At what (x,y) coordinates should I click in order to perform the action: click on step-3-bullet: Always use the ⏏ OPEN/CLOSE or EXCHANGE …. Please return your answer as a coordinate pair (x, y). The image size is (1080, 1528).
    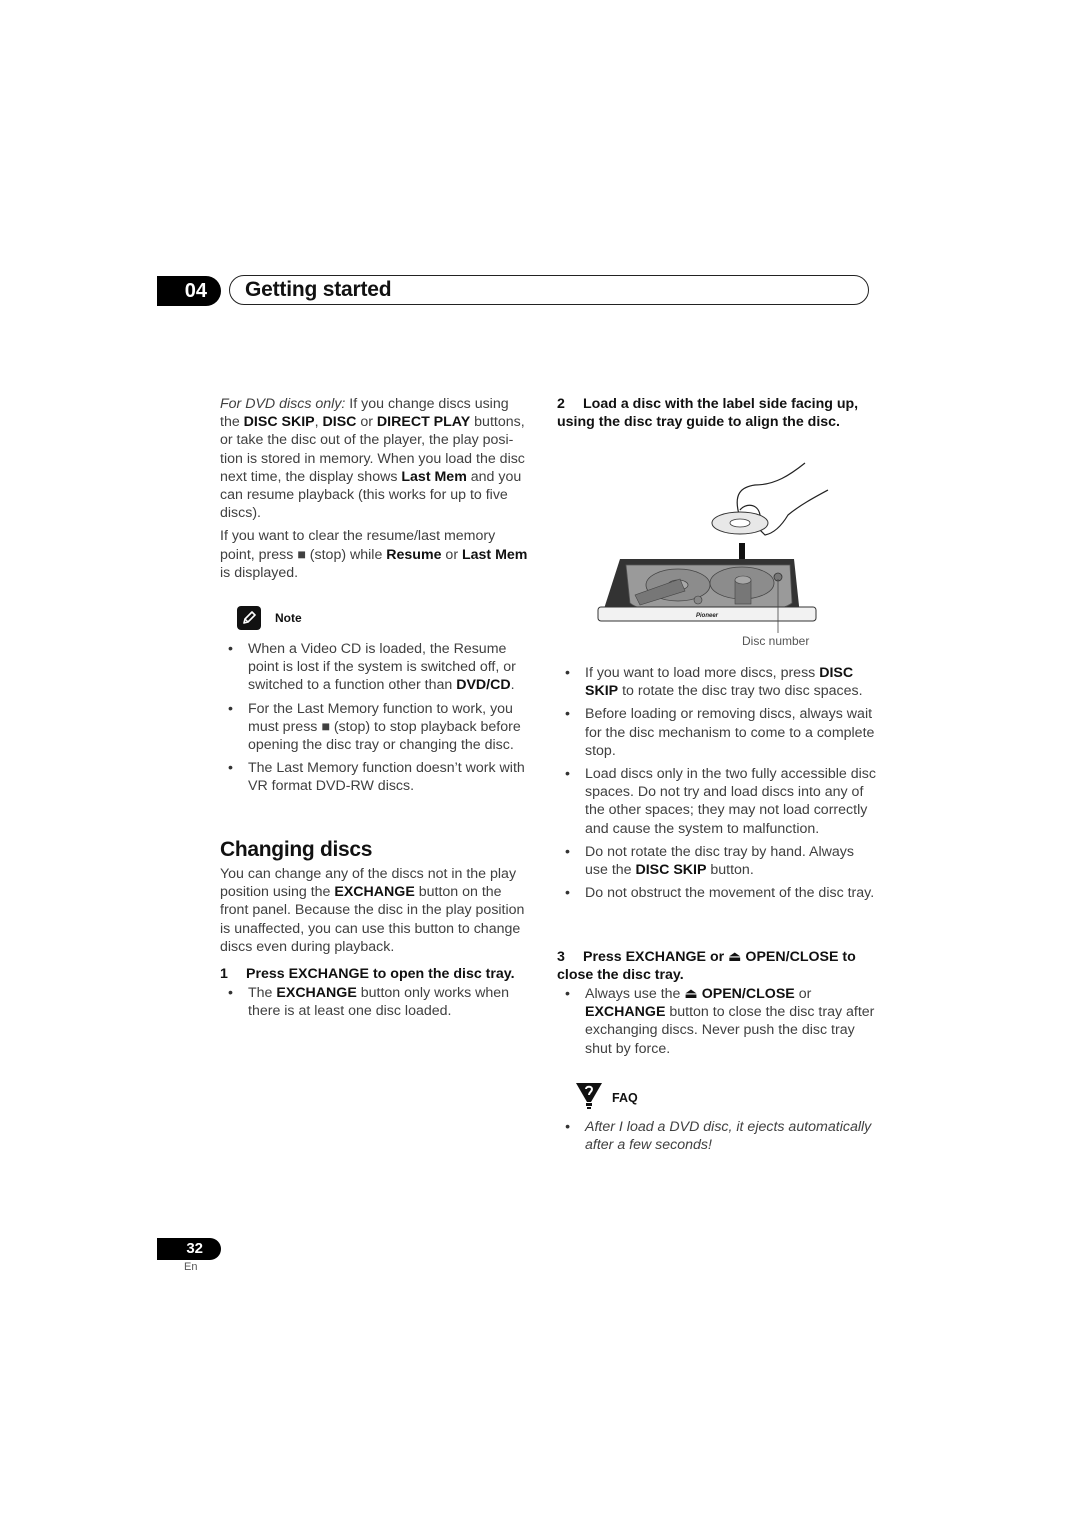
    Looking at the image, I should click on (717, 1021).